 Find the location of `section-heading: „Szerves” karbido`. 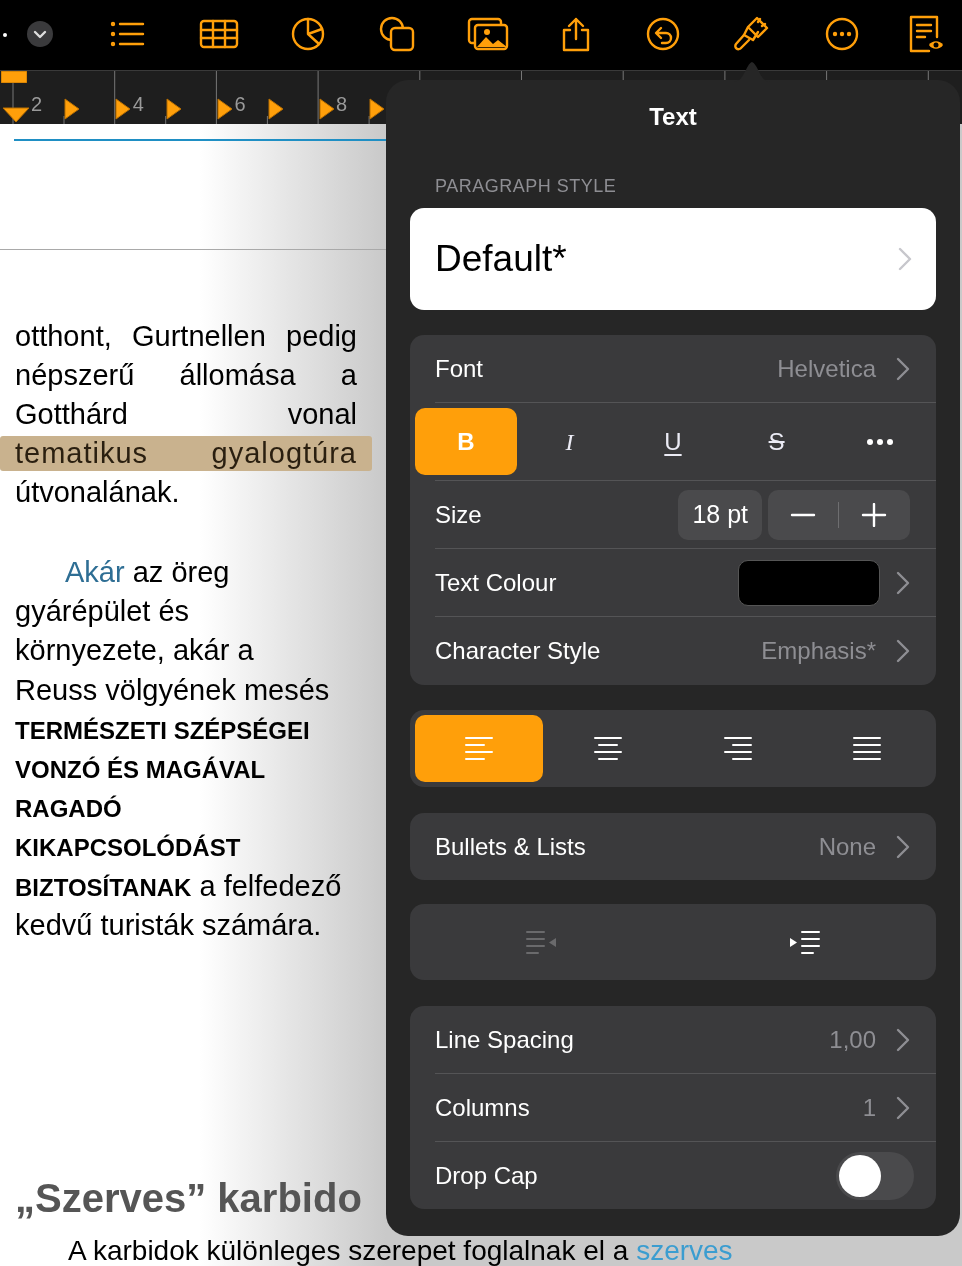

section-heading: „Szerves” karbido is located at coordinates (188, 1198).